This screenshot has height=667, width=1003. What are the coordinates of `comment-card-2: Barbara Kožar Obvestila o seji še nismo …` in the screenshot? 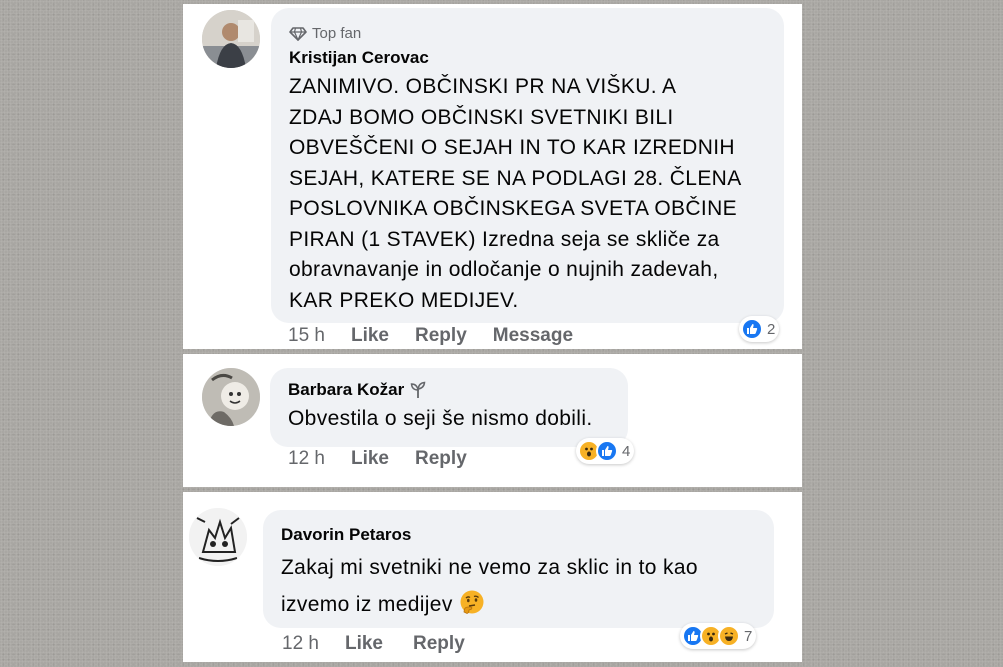 It's located at (492, 420).